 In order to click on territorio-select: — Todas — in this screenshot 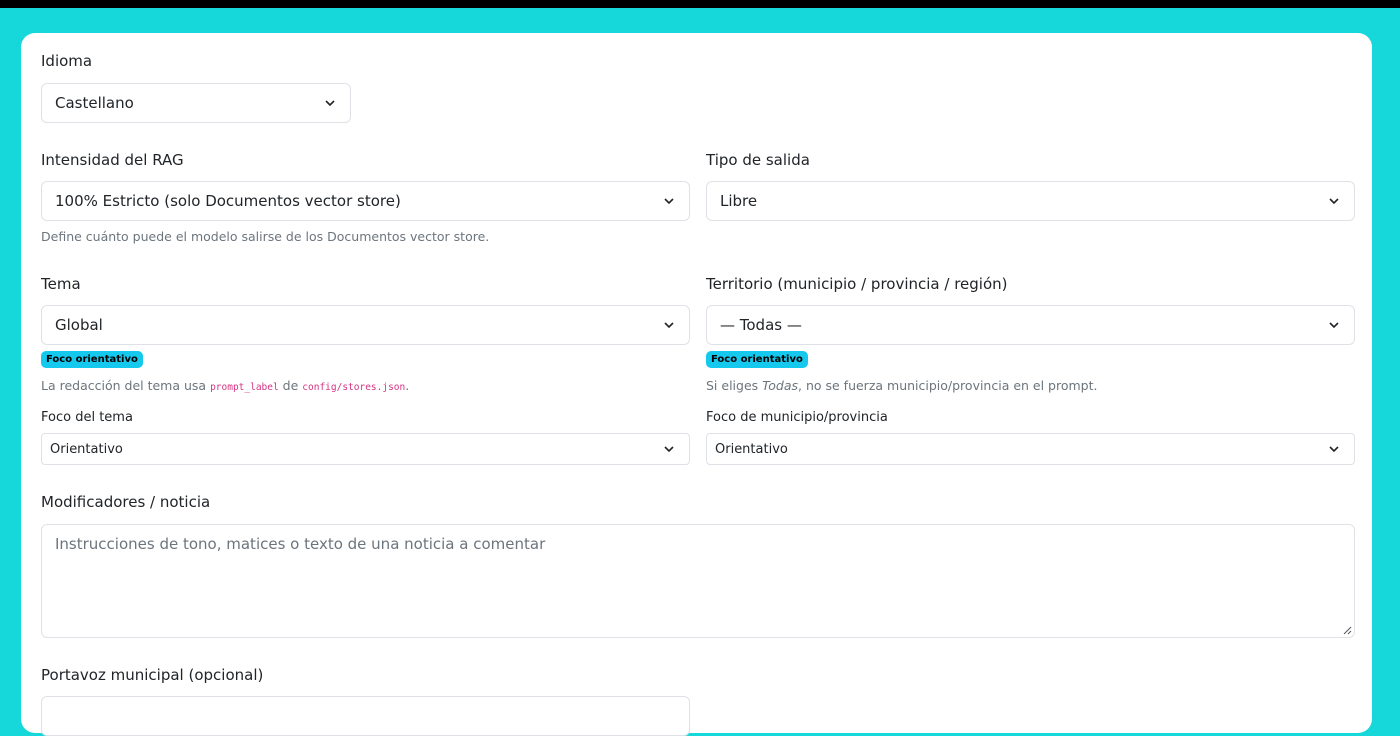, I will do `click(1030, 325)`.